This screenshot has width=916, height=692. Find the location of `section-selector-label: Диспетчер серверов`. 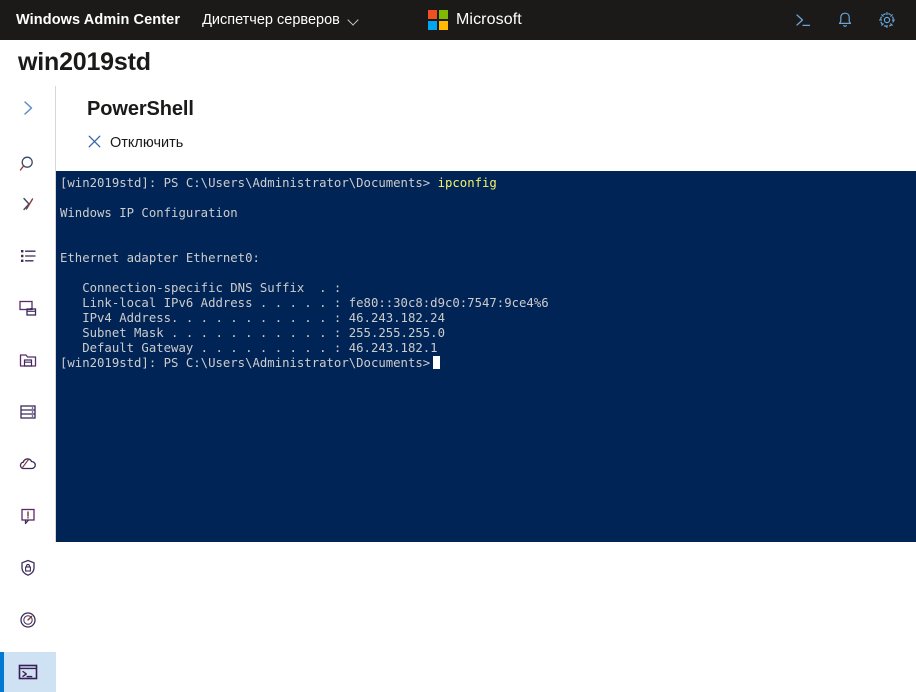

section-selector-label: Диспетчер серверов is located at coordinates (271, 20).